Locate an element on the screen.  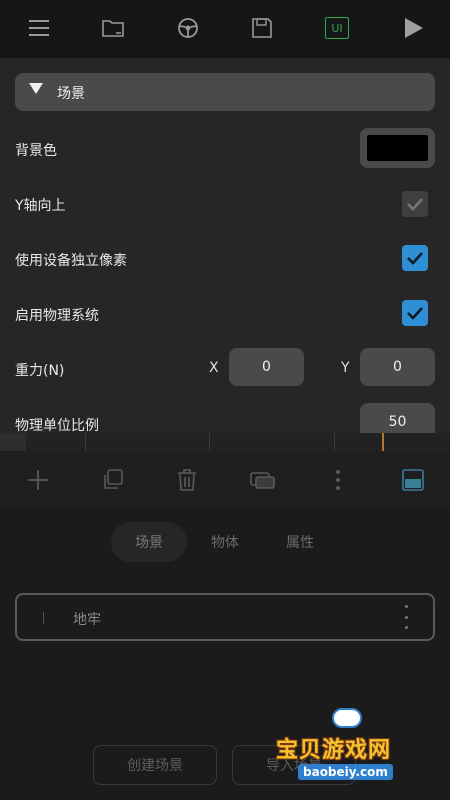
scene-section-header: 场景 is located at coordinates (225, 92).